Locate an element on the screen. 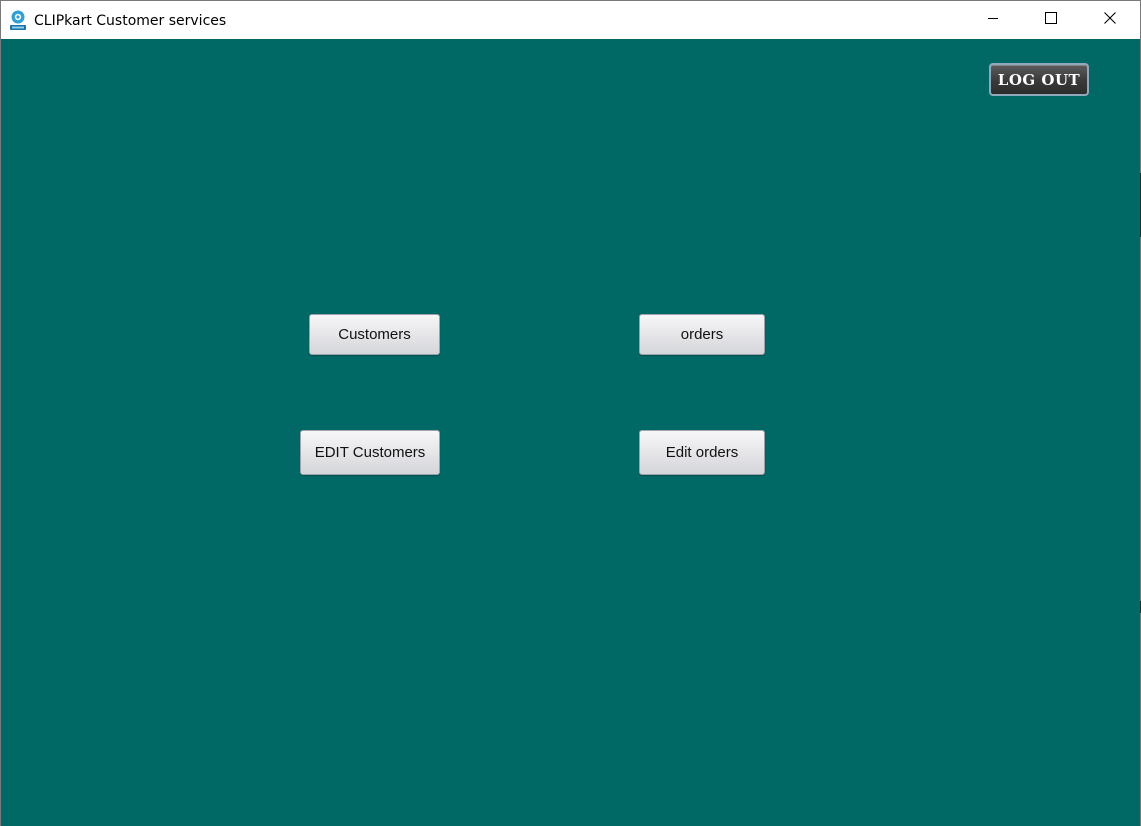  minimize-button is located at coordinates (993, 20).